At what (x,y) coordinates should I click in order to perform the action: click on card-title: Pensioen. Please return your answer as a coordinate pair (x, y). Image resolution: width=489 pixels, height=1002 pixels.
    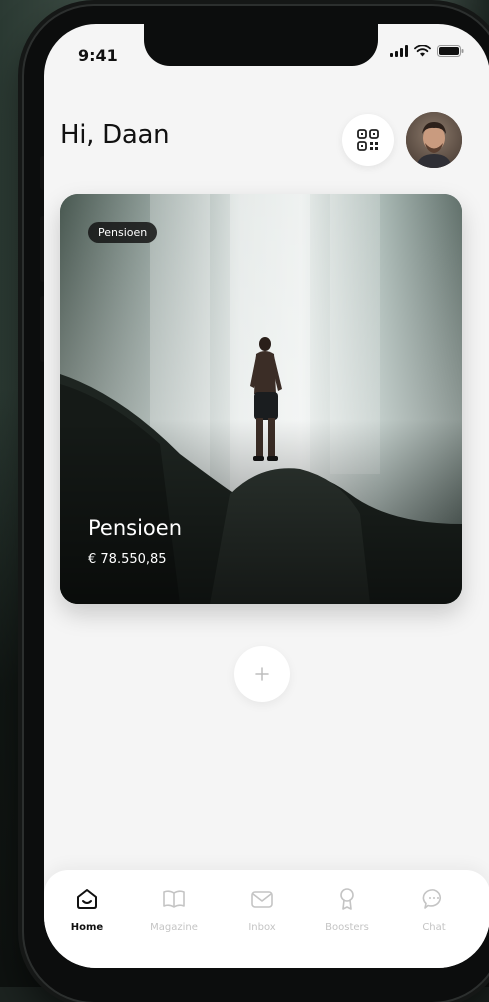
    Looking at the image, I should click on (135, 528).